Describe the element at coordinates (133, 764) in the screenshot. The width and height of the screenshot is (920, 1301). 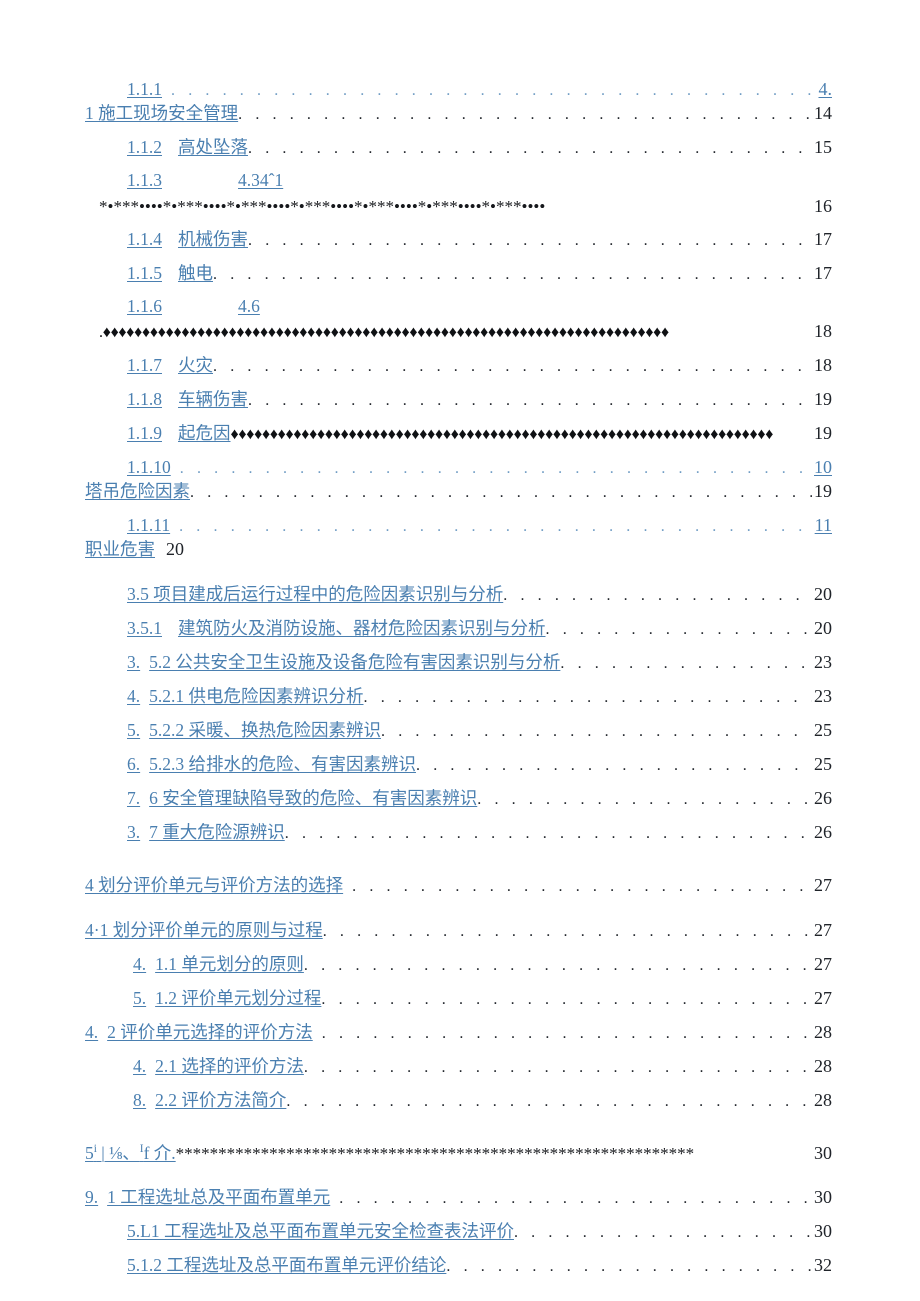
I see `toc-entry-number: 6.` at that location.